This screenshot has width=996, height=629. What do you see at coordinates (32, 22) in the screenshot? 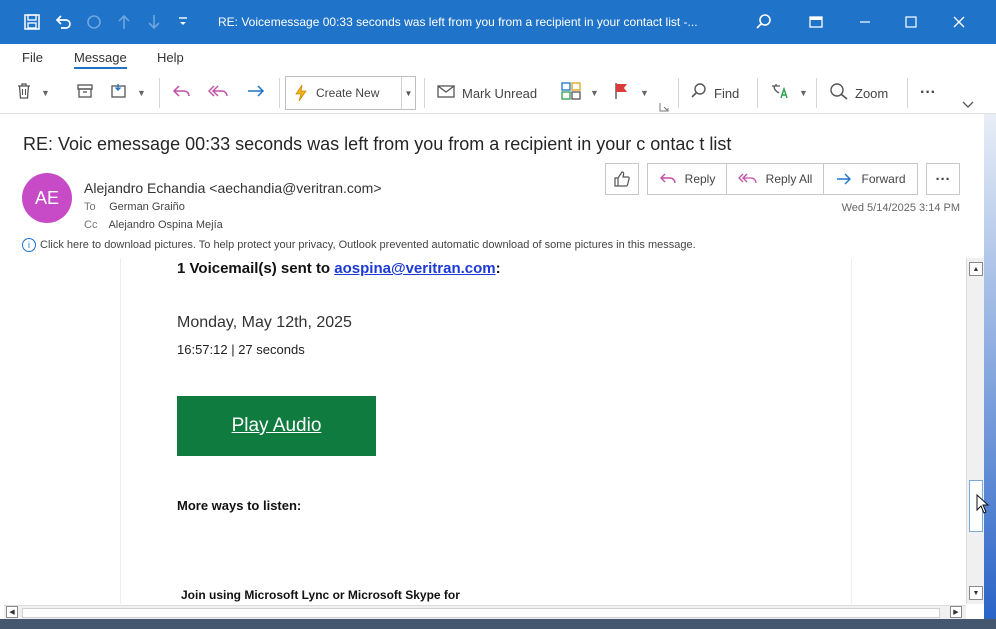
I see `save-icon` at bounding box center [32, 22].